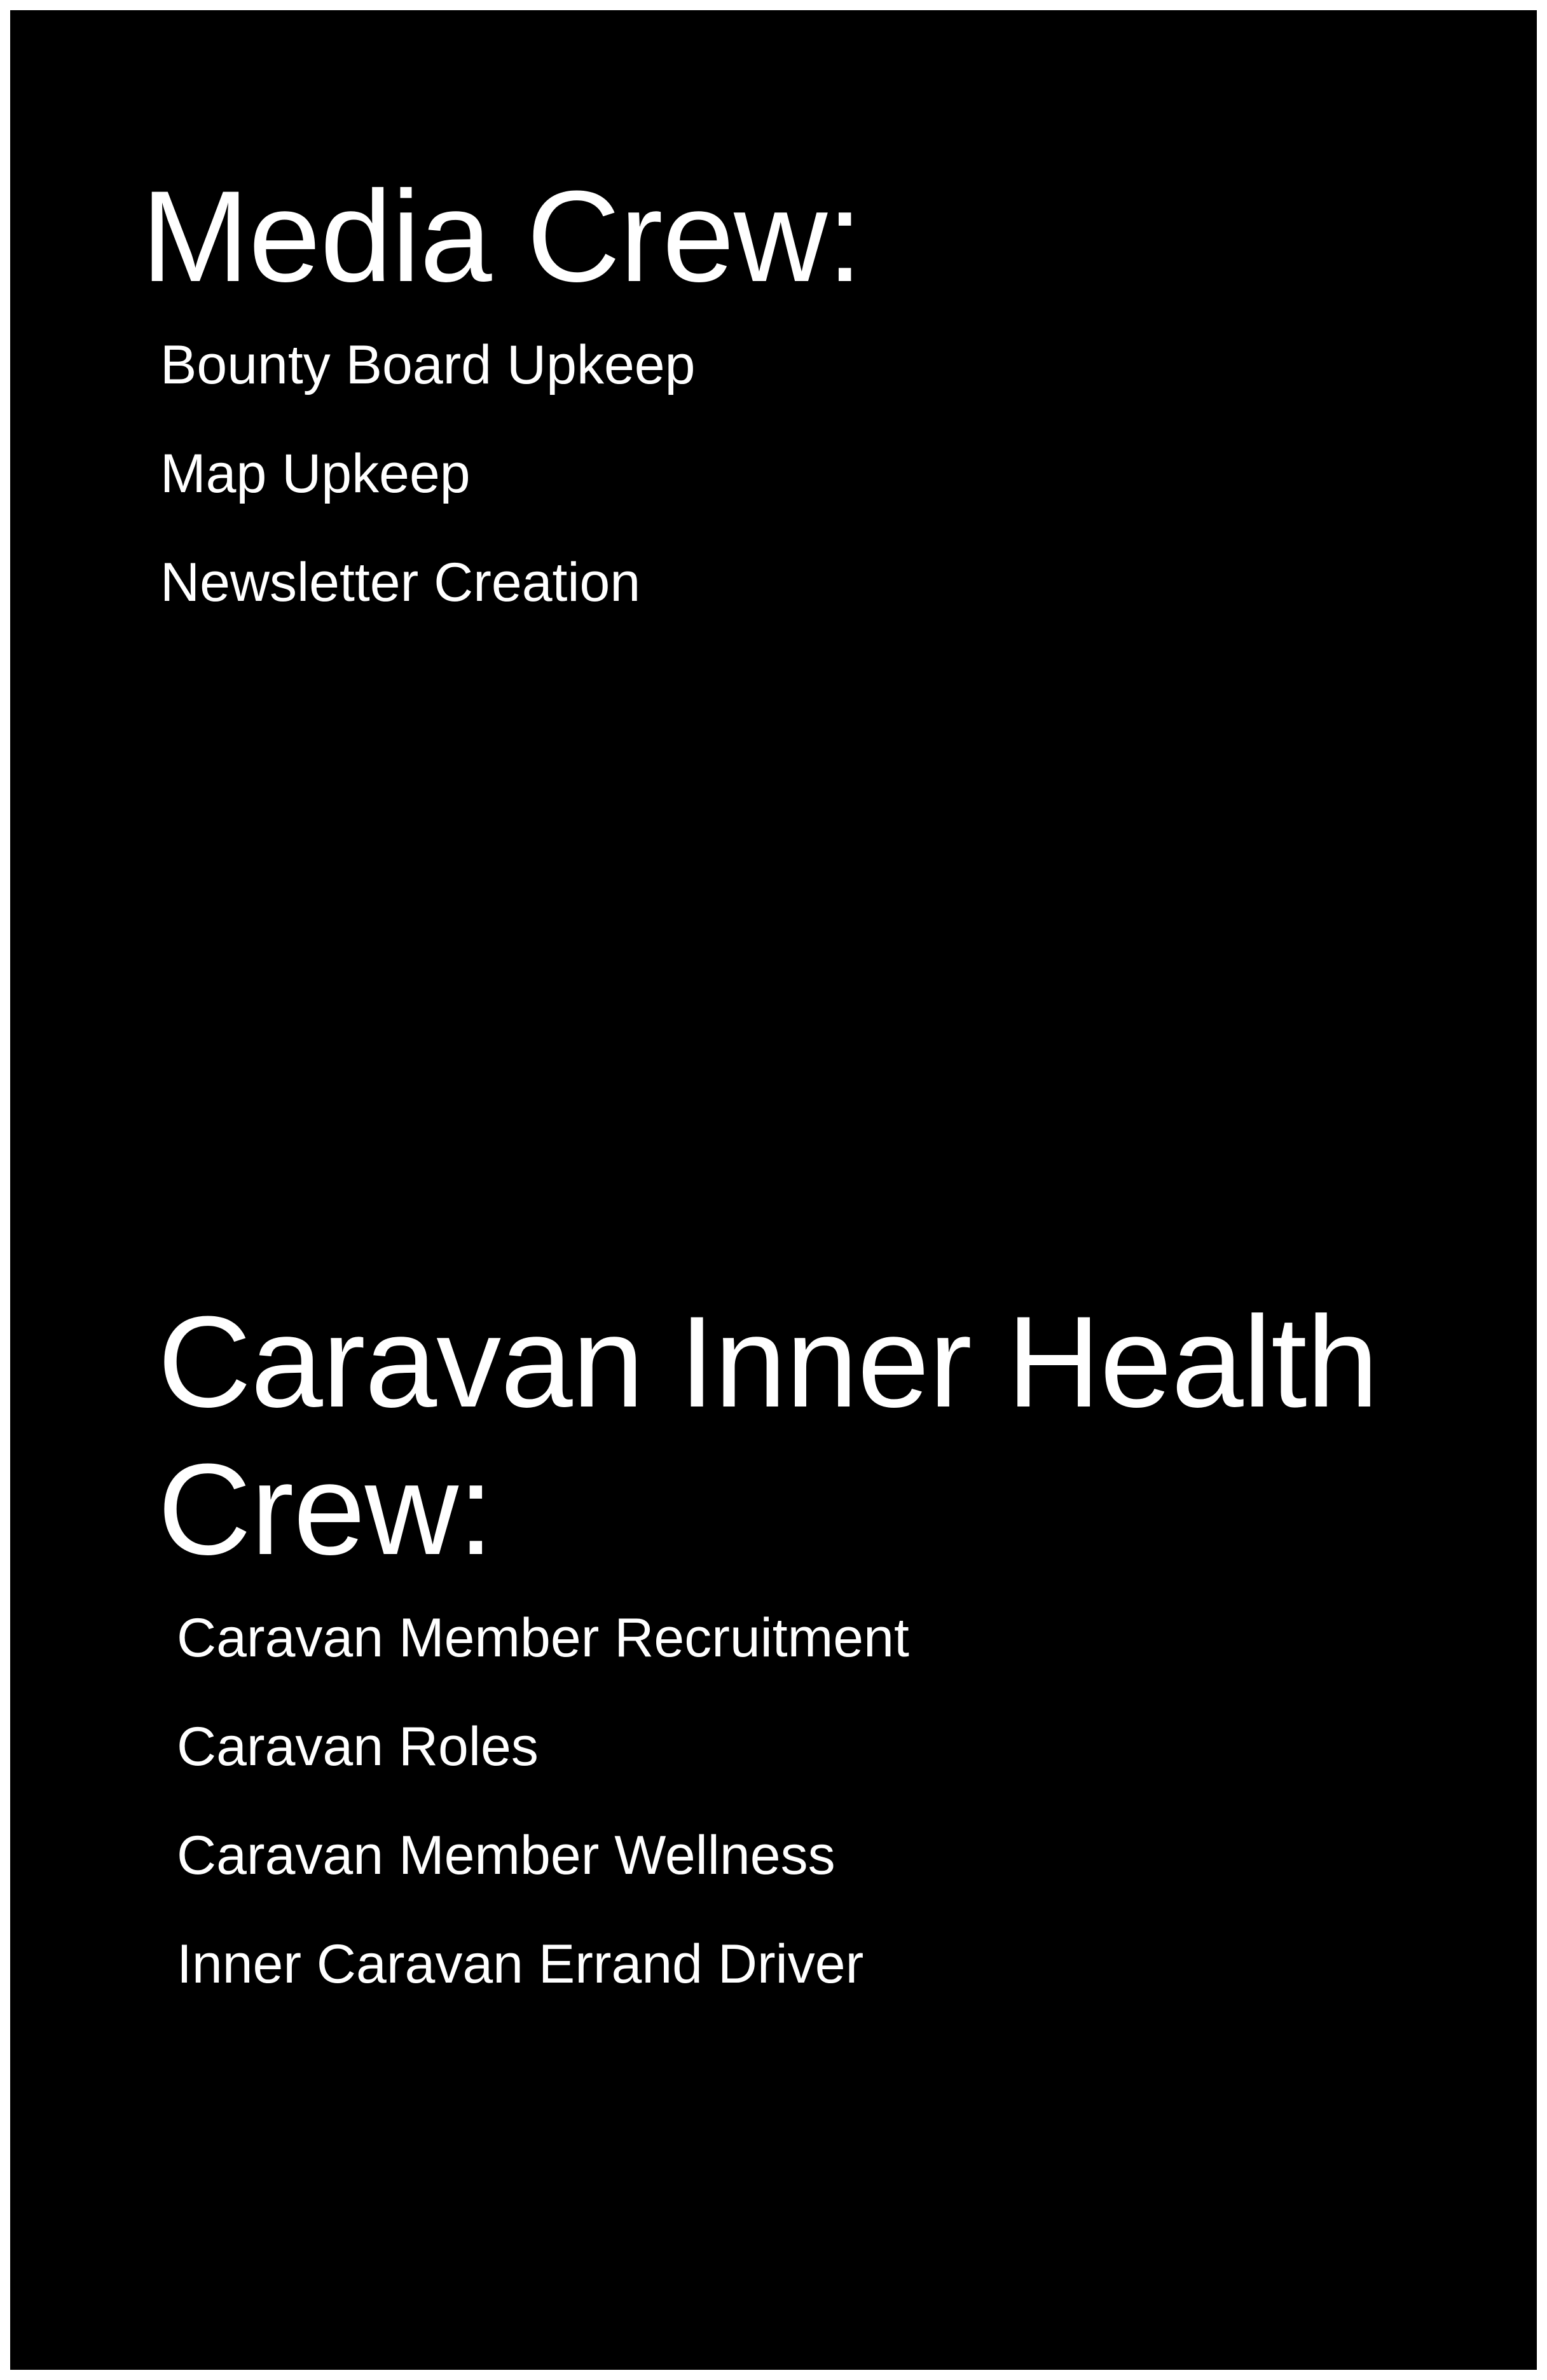  Describe the element at coordinates (358, 1746) in the screenshot. I see `task-caravan-roles: Caravan Roles` at that location.